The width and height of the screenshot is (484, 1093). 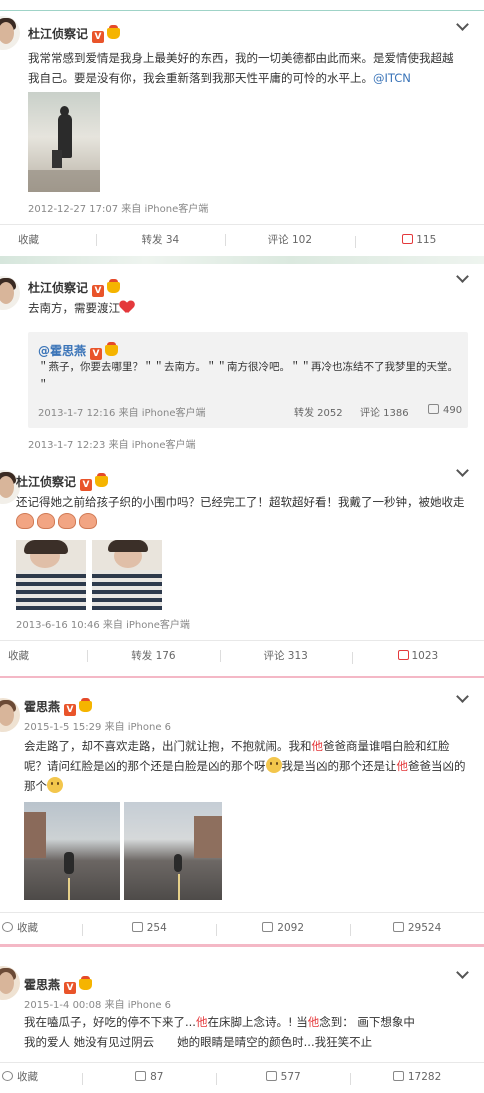 I want to click on action-bar: 收藏 87 577 17282, so click(x=242, y=1076).